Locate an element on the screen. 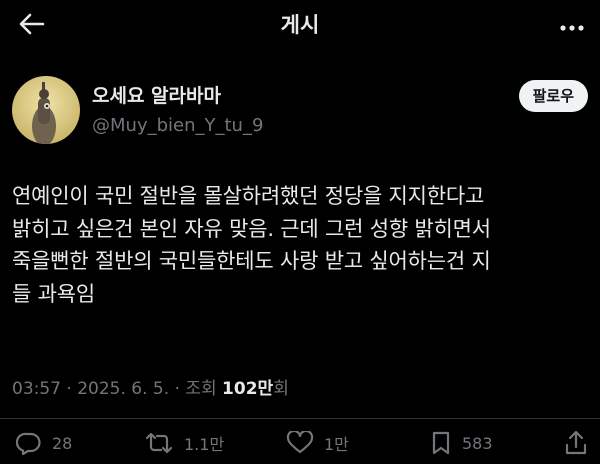  post-line: 밝히고 싶은건 본인 자유 맞음. 근데 그런 성향 밝히면서 is located at coordinates (251, 228).